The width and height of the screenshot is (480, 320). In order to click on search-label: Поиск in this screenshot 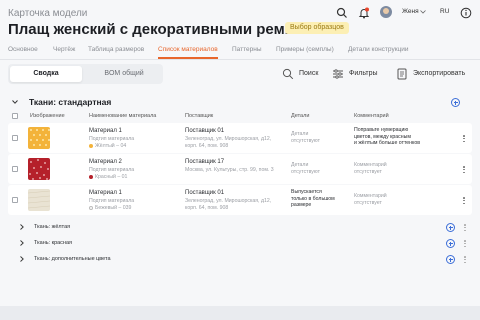, I will do `click(309, 73)`.